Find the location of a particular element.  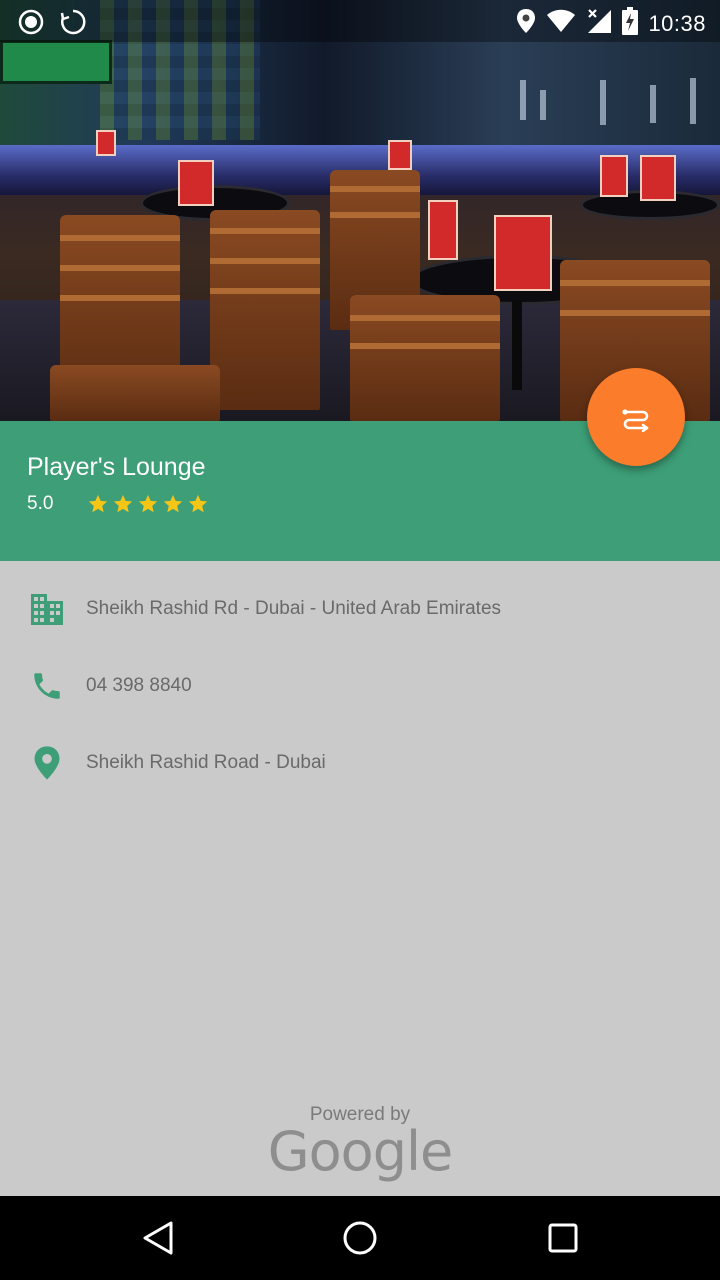

record-icon is located at coordinates (31, 24).